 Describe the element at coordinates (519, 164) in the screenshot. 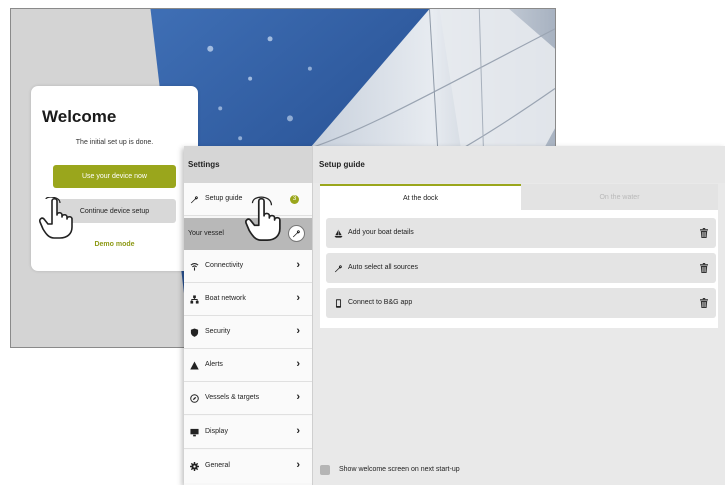

I see `main-header: Setup guide` at that location.